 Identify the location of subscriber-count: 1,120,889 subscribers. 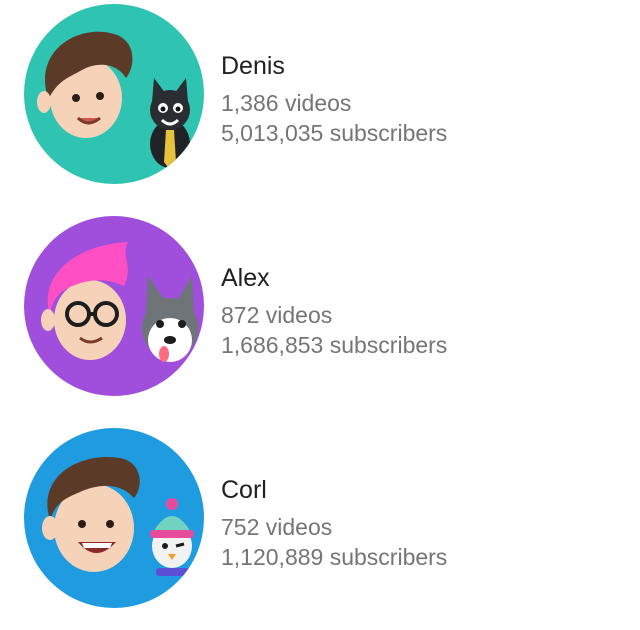
(334, 557).